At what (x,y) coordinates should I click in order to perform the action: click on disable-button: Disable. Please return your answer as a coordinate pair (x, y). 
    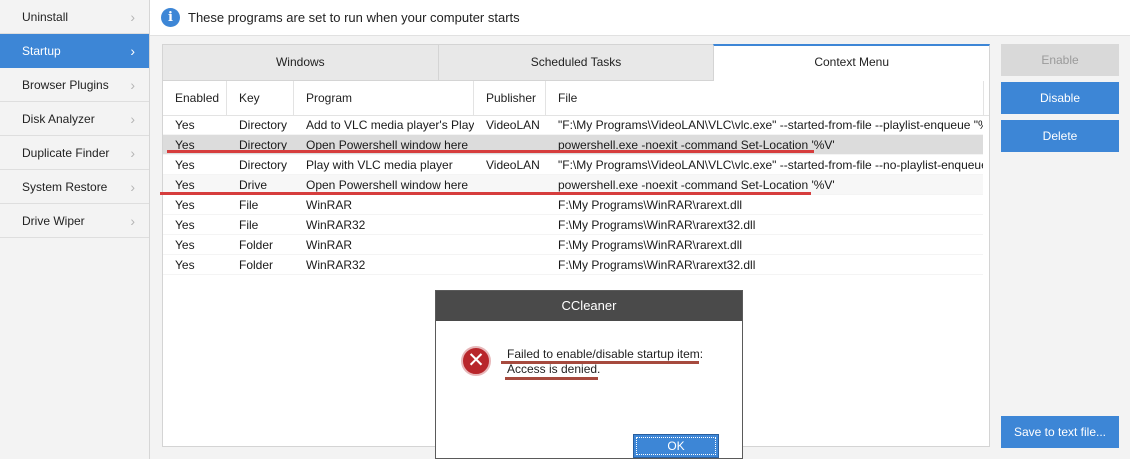
    Looking at the image, I should click on (1060, 98).